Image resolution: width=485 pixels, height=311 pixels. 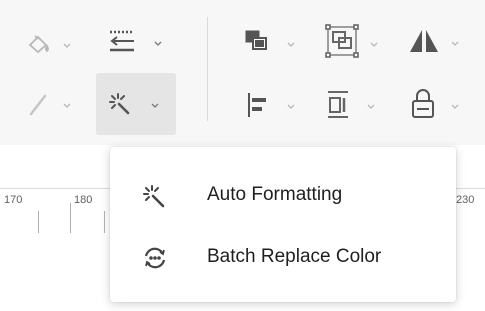 What do you see at coordinates (13, 200) in the screenshot?
I see `ruler-label: 170` at bounding box center [13, 200].